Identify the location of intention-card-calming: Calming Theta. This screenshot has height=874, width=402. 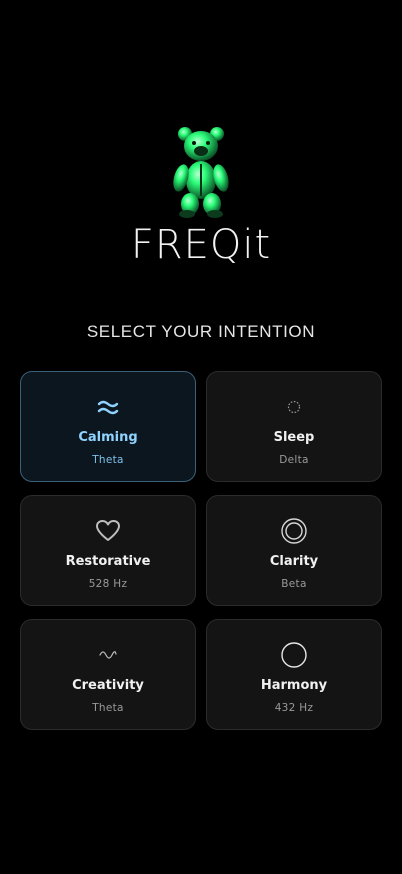
(108, 426).